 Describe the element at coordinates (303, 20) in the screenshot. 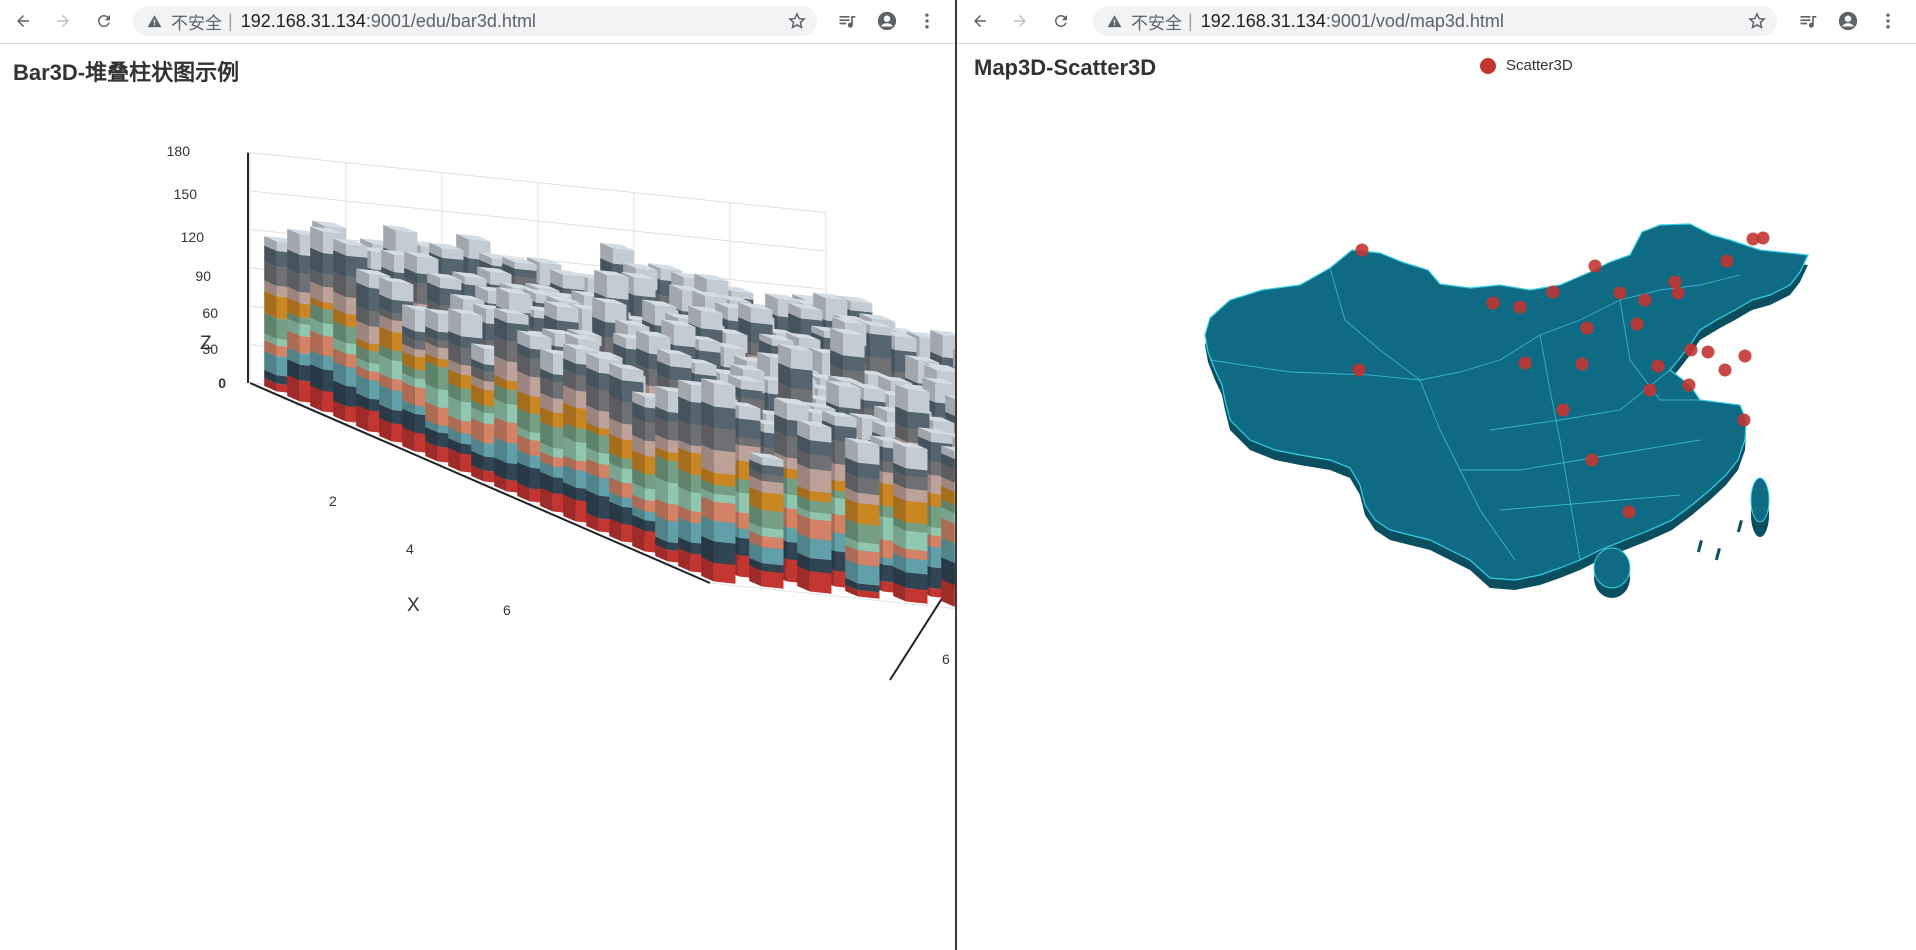

I see `url-host: 192.168.31.134` at that location.